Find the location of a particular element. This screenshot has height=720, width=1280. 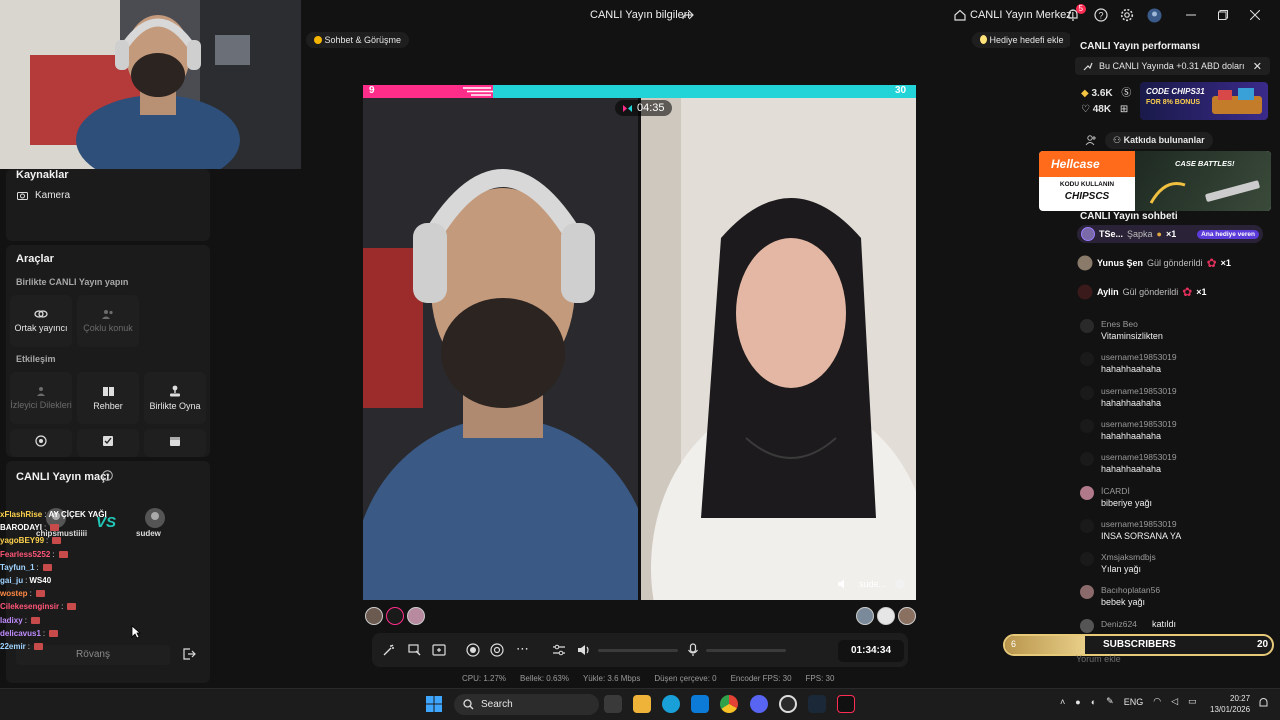

gift-row: TSe... Şapka ● ×1 Ana hediye veren is located at coordinates (1170, 234).